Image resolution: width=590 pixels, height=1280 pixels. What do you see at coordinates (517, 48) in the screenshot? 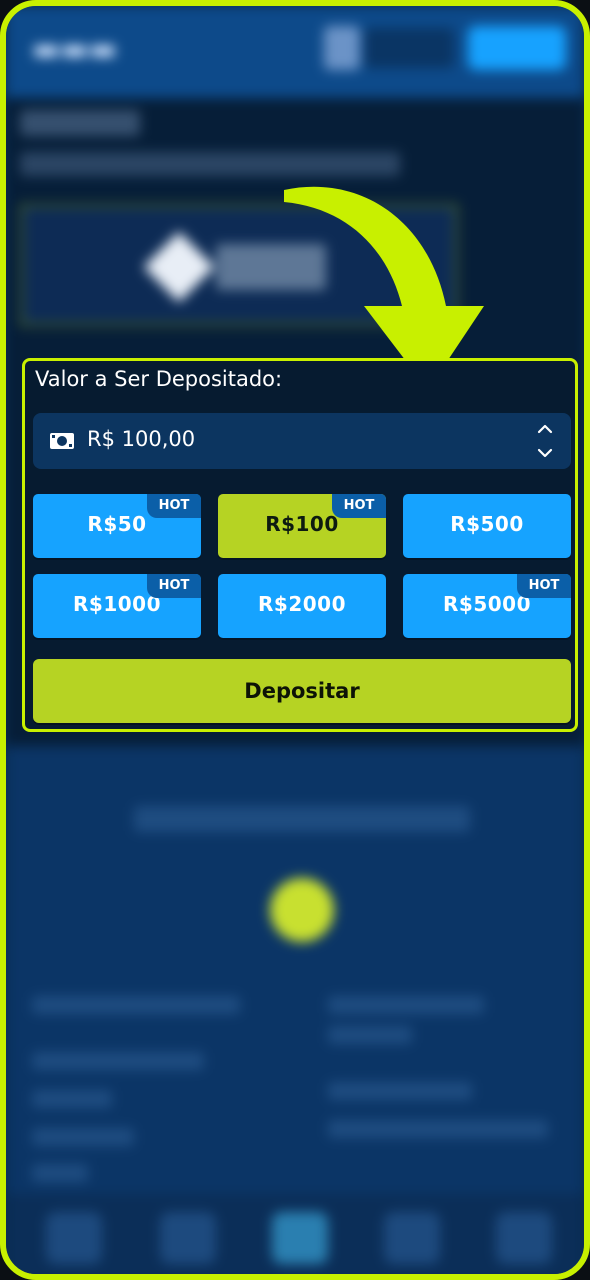
I see `header-button` at bounding box center [517, 48].